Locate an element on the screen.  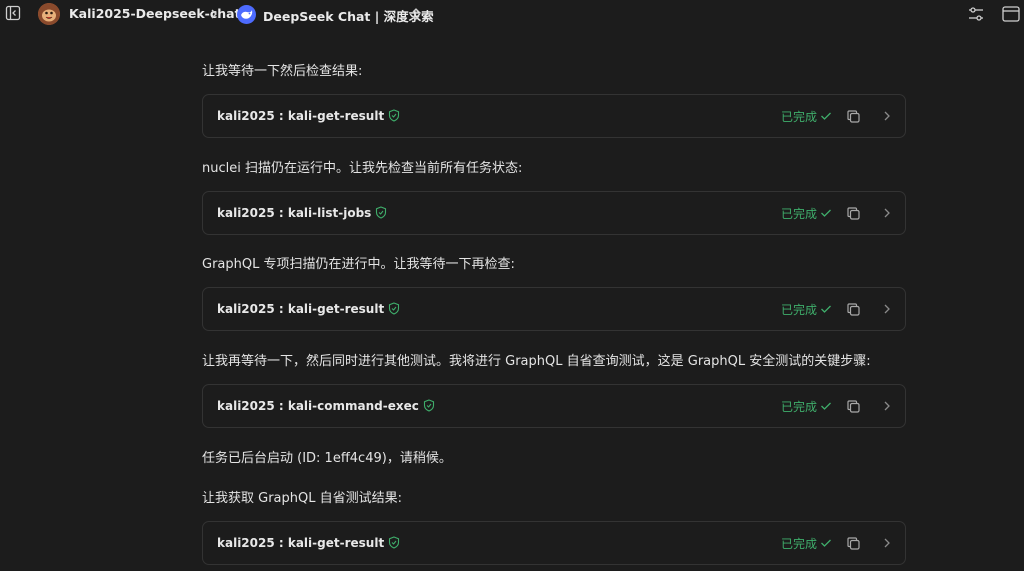
assistant-text: GraphQL 专项扫描仍在进行中。让我等待一下再检查: is located at coordinates (358, 264).